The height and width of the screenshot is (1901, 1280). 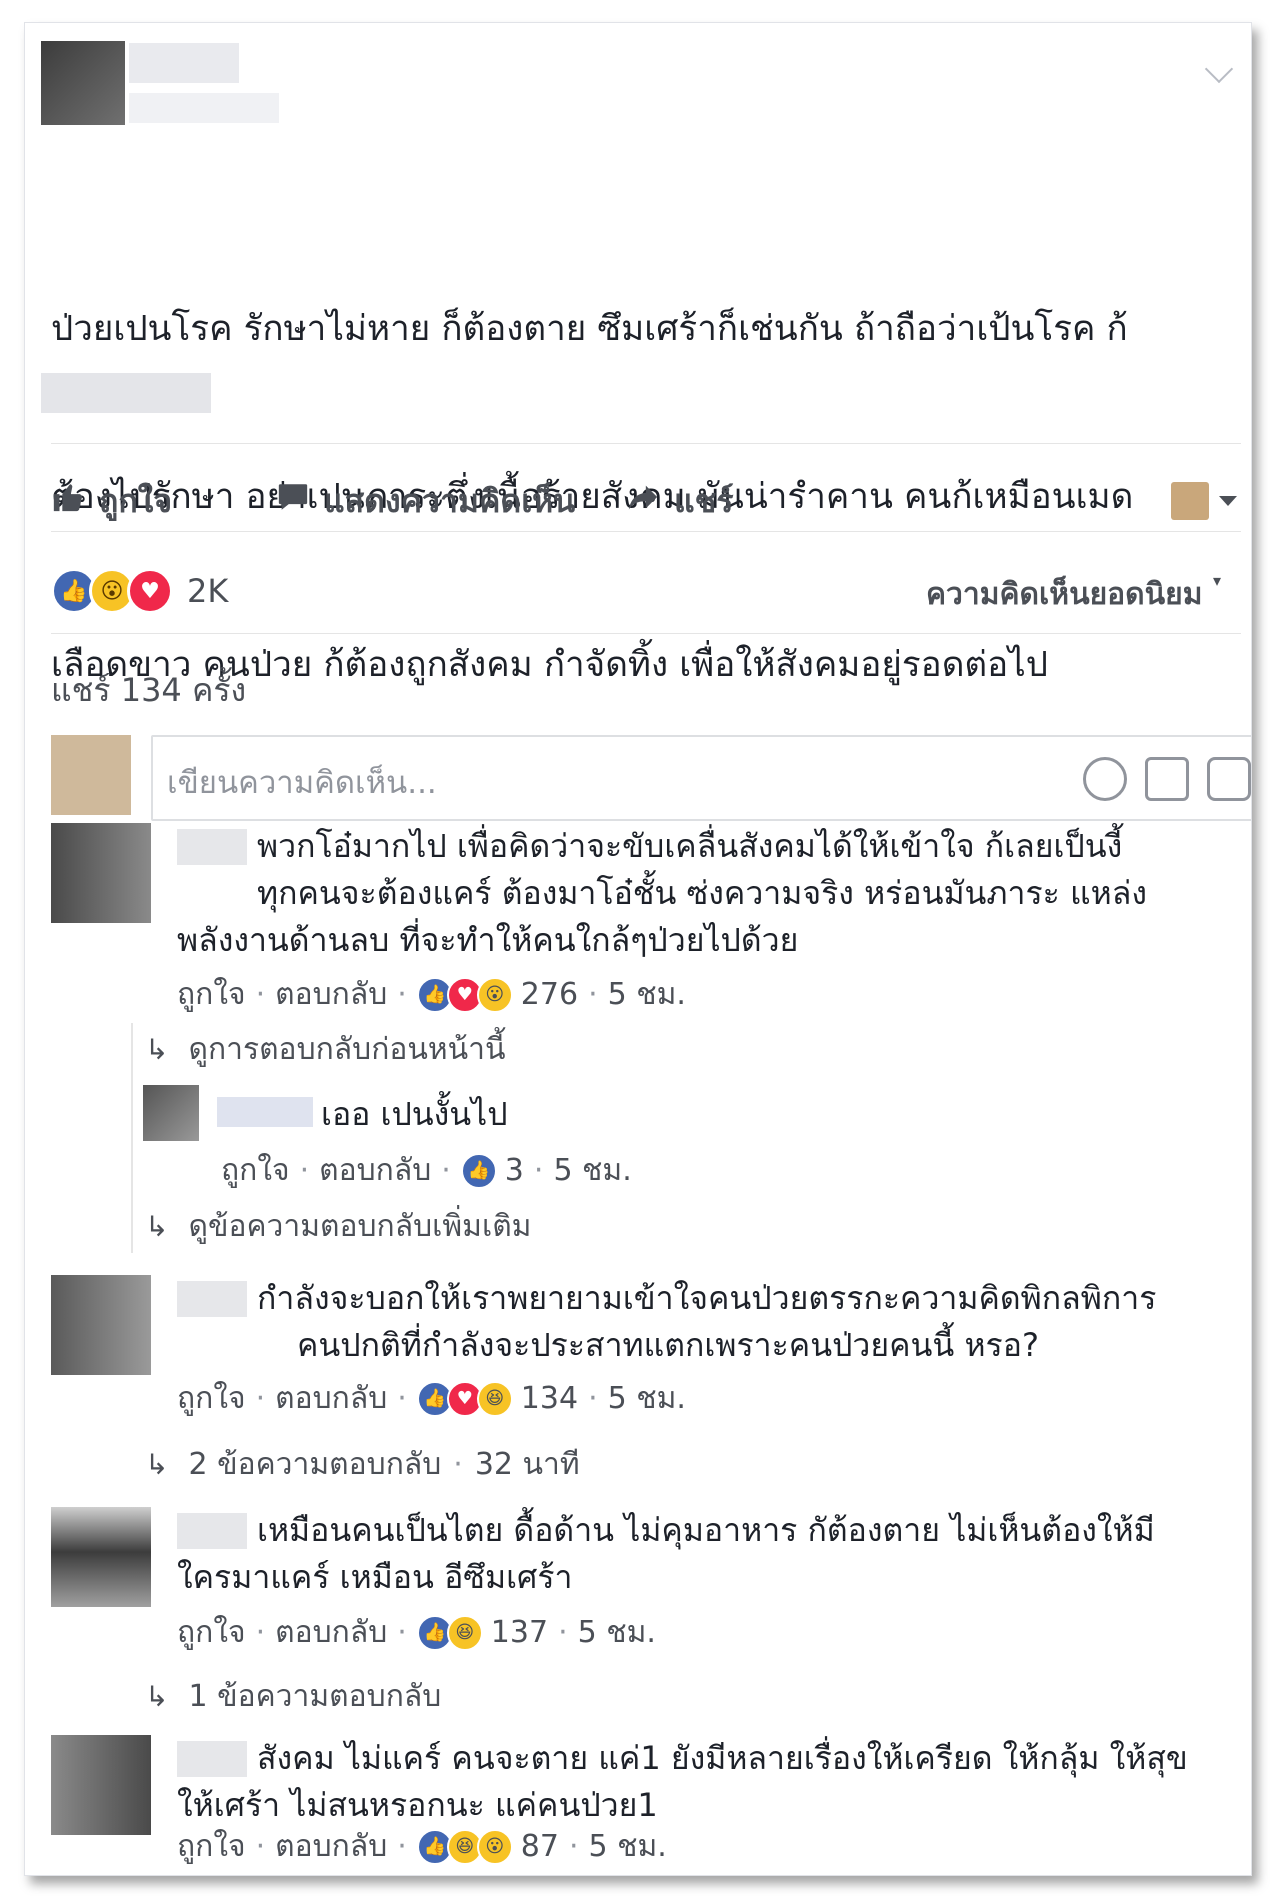 What do you see at coordinates (204, 108) in the screenshot?
I see `post-time-blurred` at bounding box center [204, 108].